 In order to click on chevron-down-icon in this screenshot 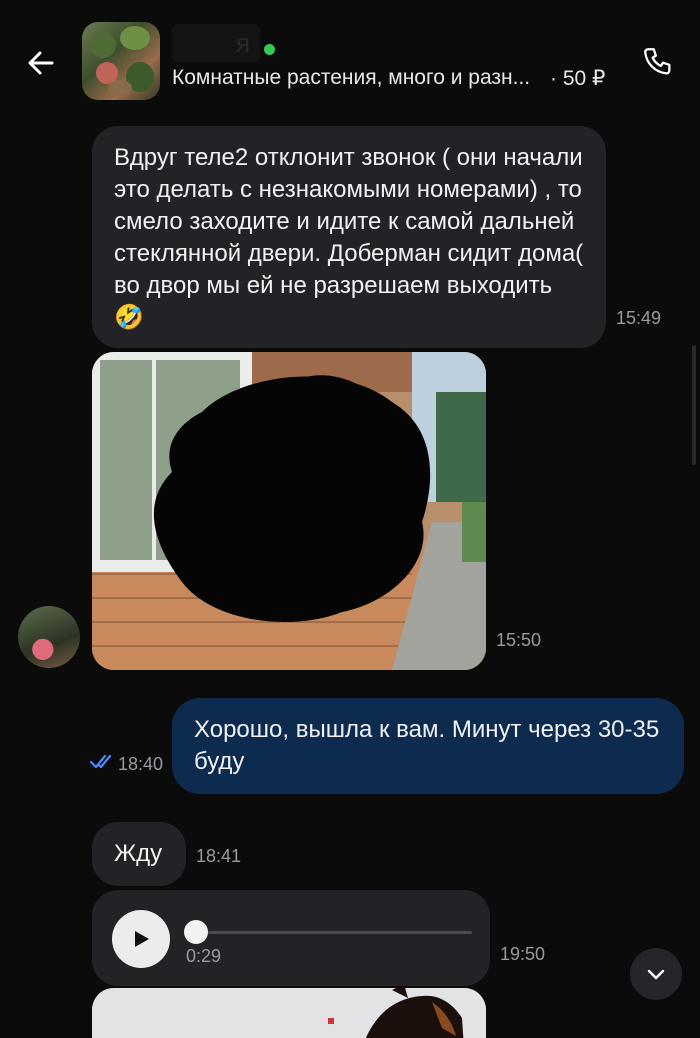, I will do `click(656, 974)`.